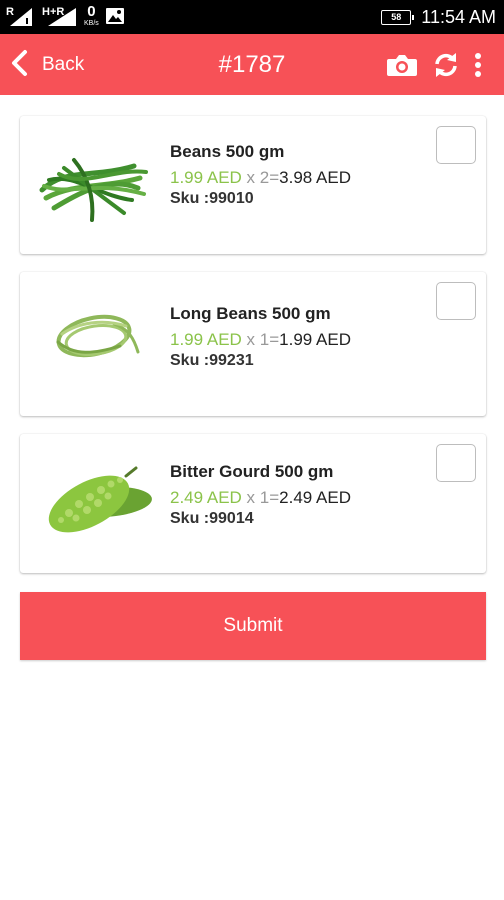 The width and height of the screenshot is (504, 900). I want to click on speed-unit: KB/s, so click(91, 23).